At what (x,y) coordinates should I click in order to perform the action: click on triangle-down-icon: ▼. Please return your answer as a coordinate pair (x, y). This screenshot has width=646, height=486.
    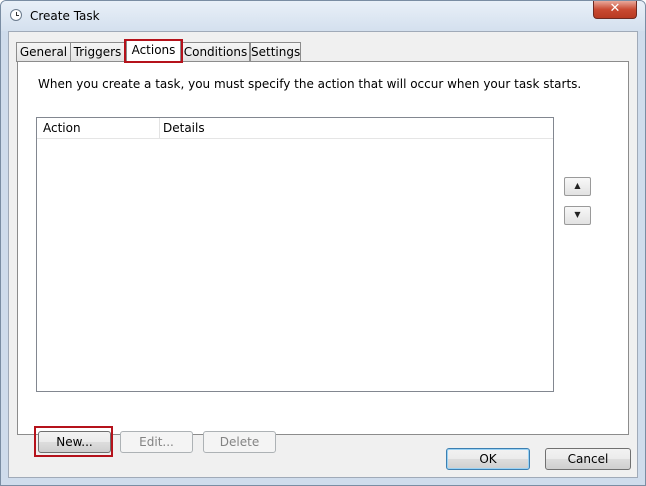
    Looking at the image, I should click on (577, 214).